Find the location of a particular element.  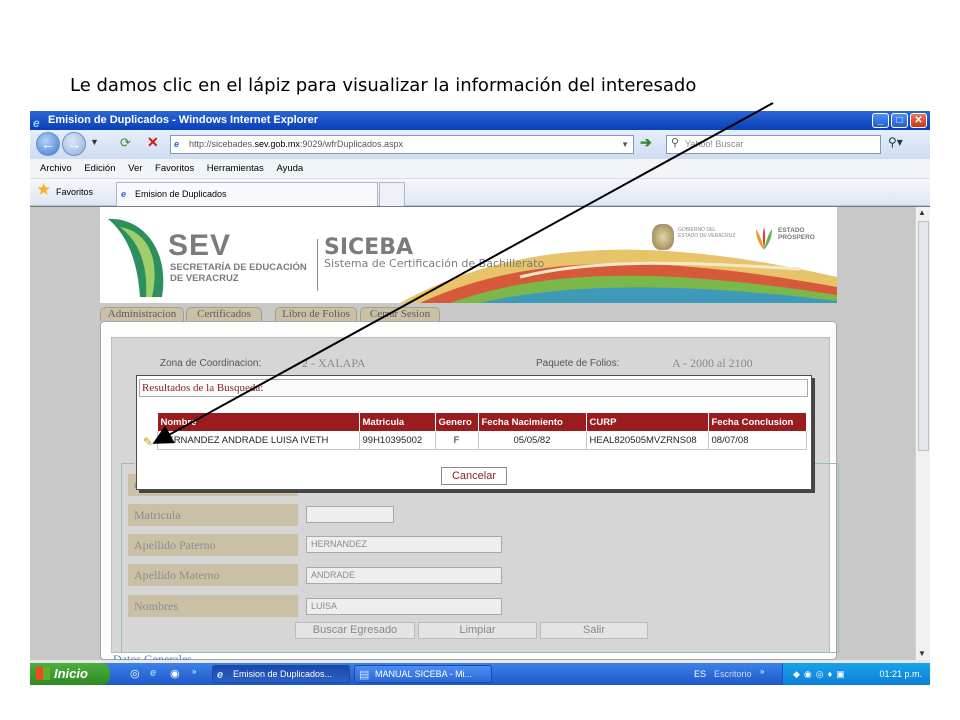

salir-button: Salir is located at coordinates (594, 630).